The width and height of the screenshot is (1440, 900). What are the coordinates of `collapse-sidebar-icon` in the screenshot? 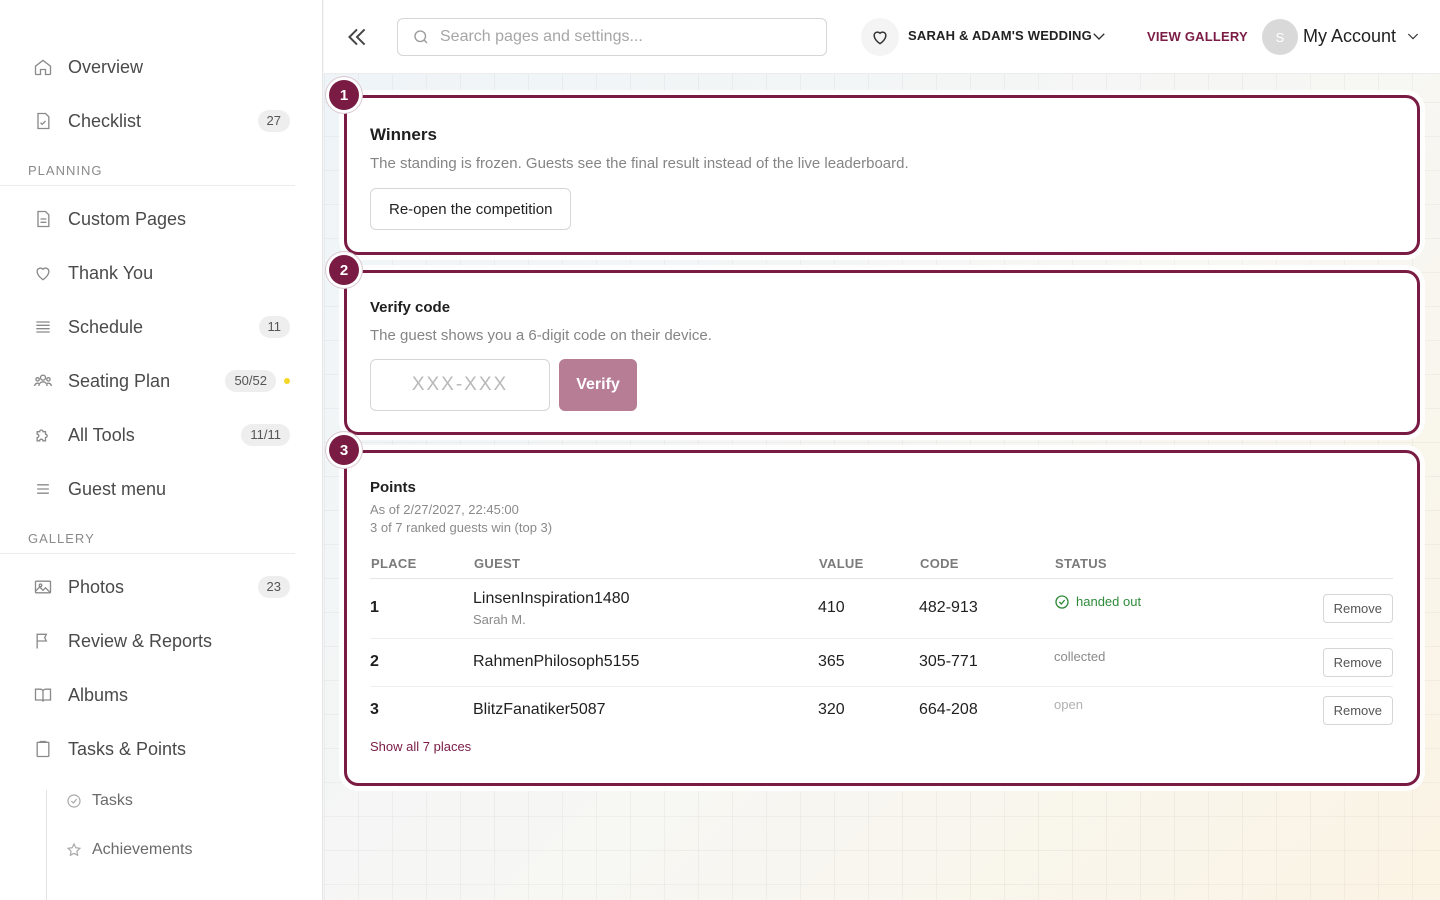 It's located at (357, 37).